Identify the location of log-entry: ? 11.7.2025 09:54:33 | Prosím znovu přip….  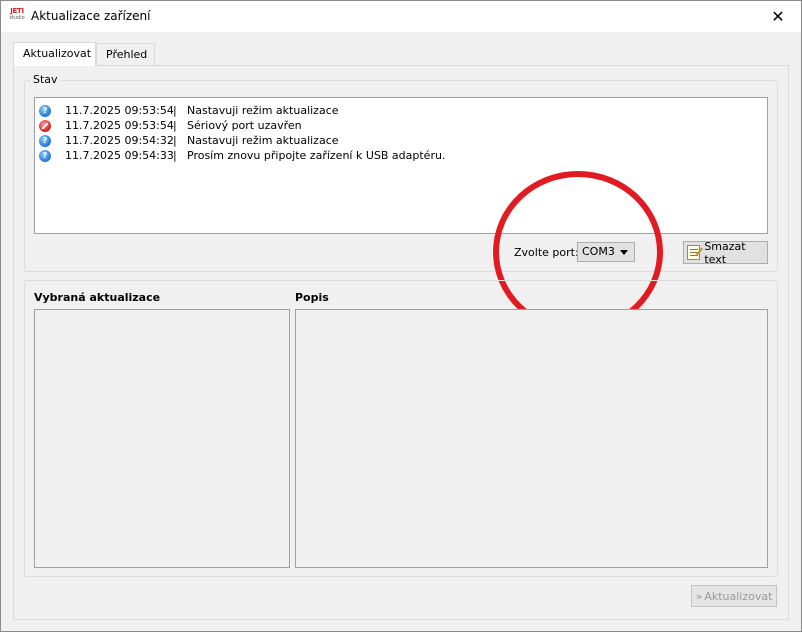
(403, 155).